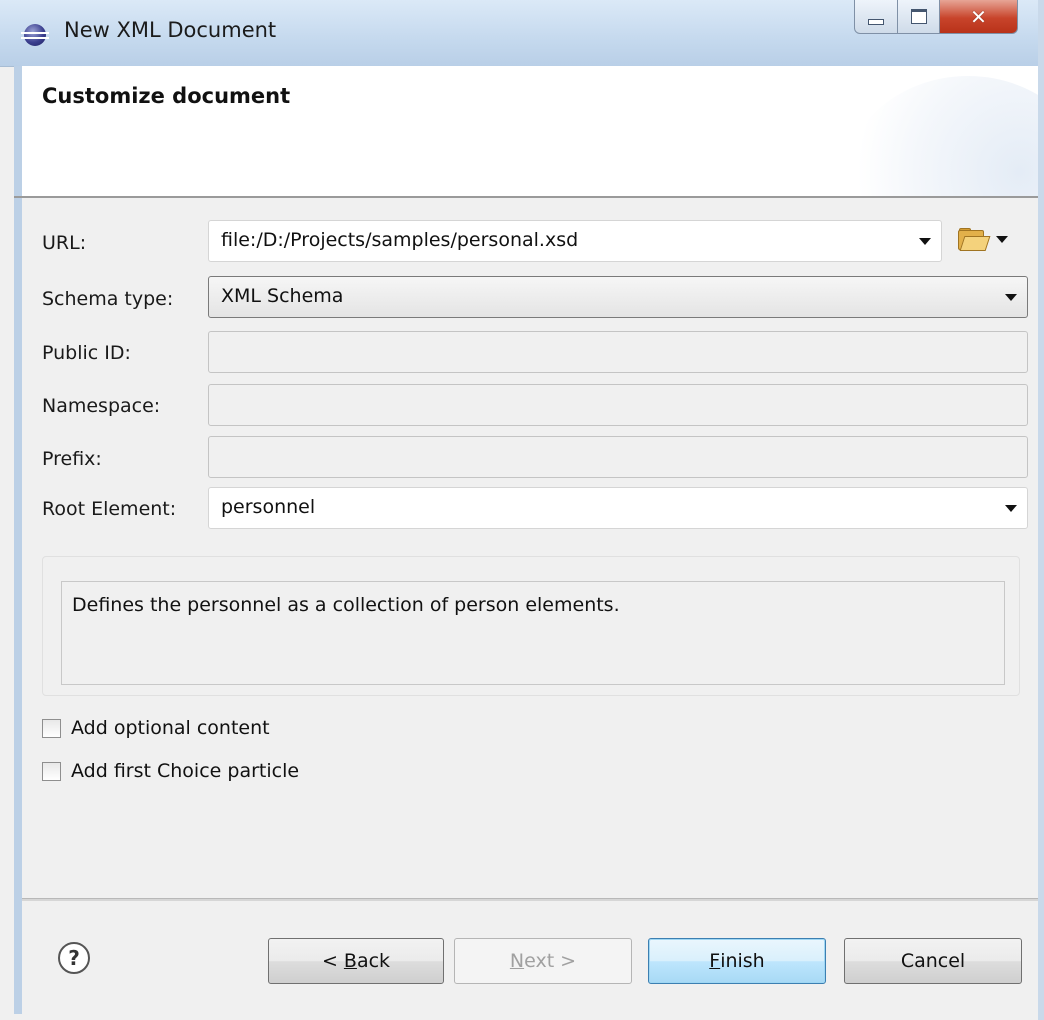 The width and height of the screenshot is (1044, 1020). I want to click on banner-decoration, so click(938, 136).